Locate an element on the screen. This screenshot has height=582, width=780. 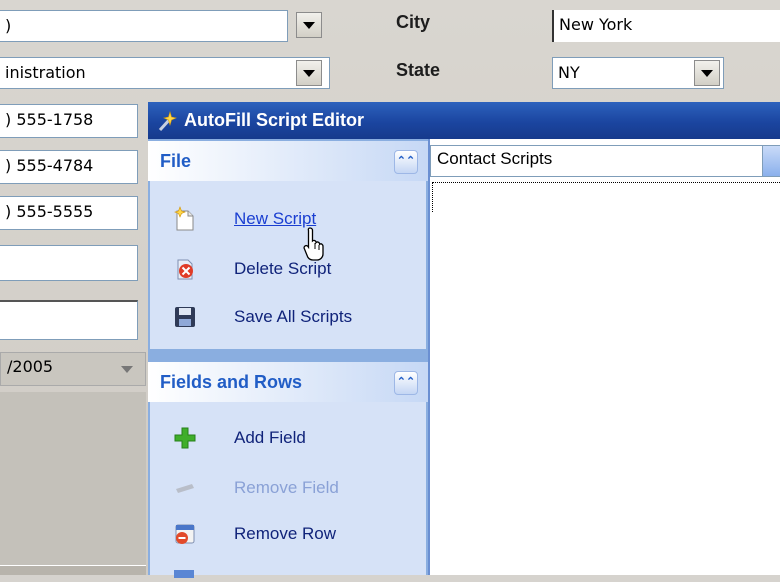
fields-group-header: Fields and Rows ⌃⌃ is located at coordinates (288, 382).